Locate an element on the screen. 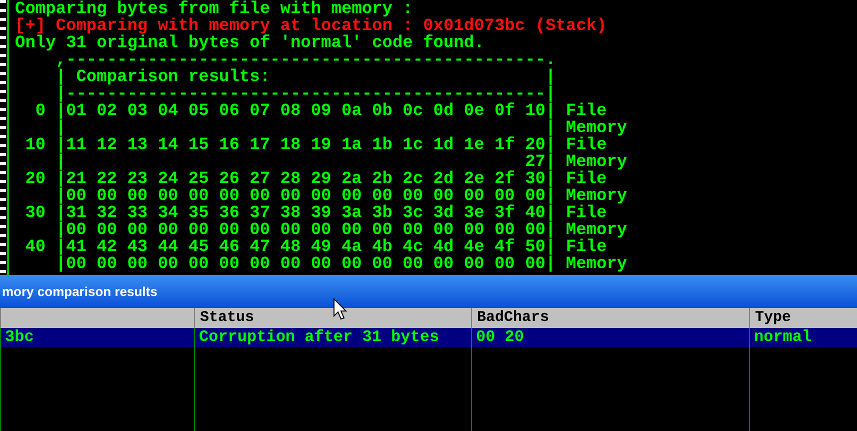 This screenshot has width=857, height=431. console-line: 30 |31 32 33 34 35 36 37 38 39 3a 3b 3c 3d 3e 3f 40| File is located at coordinates (315, 213).